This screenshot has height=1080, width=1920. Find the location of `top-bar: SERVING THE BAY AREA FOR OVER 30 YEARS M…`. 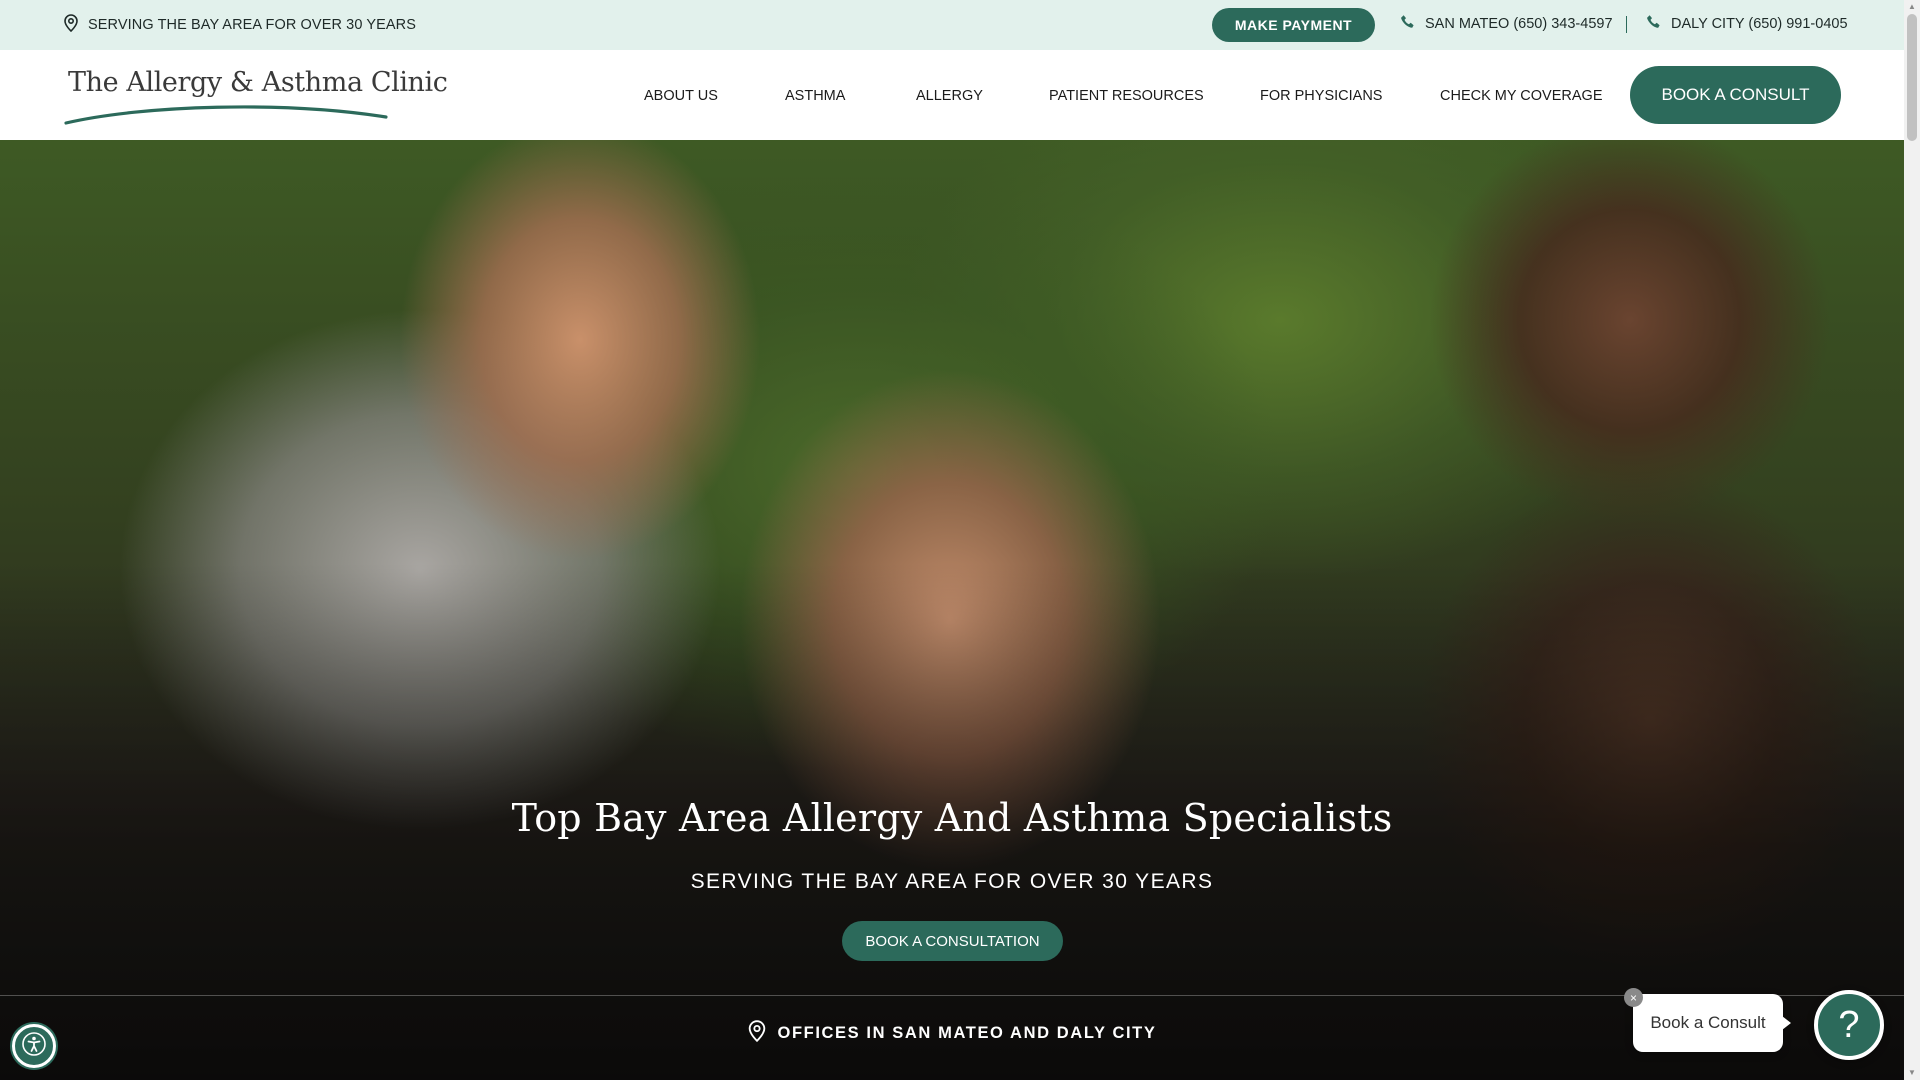

top-bar: SERVING THE BAY AREA FOR OVER 30 YEARS M… is located at coordinates (952, 25).